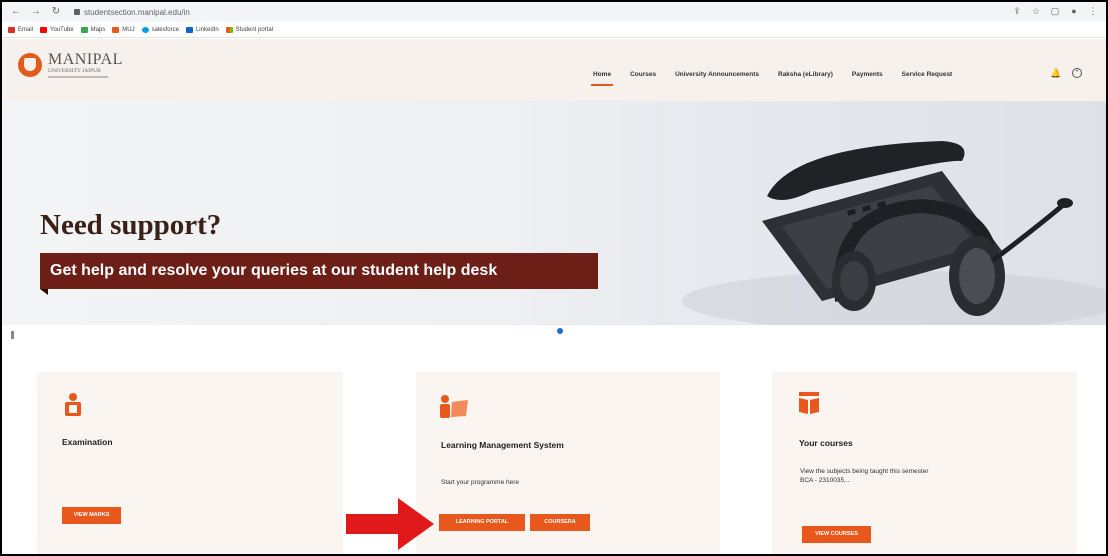 The width and height of the screenshot is (1108, 556). I want to click on logo-line1: MANIPAL, so click(85, 59).